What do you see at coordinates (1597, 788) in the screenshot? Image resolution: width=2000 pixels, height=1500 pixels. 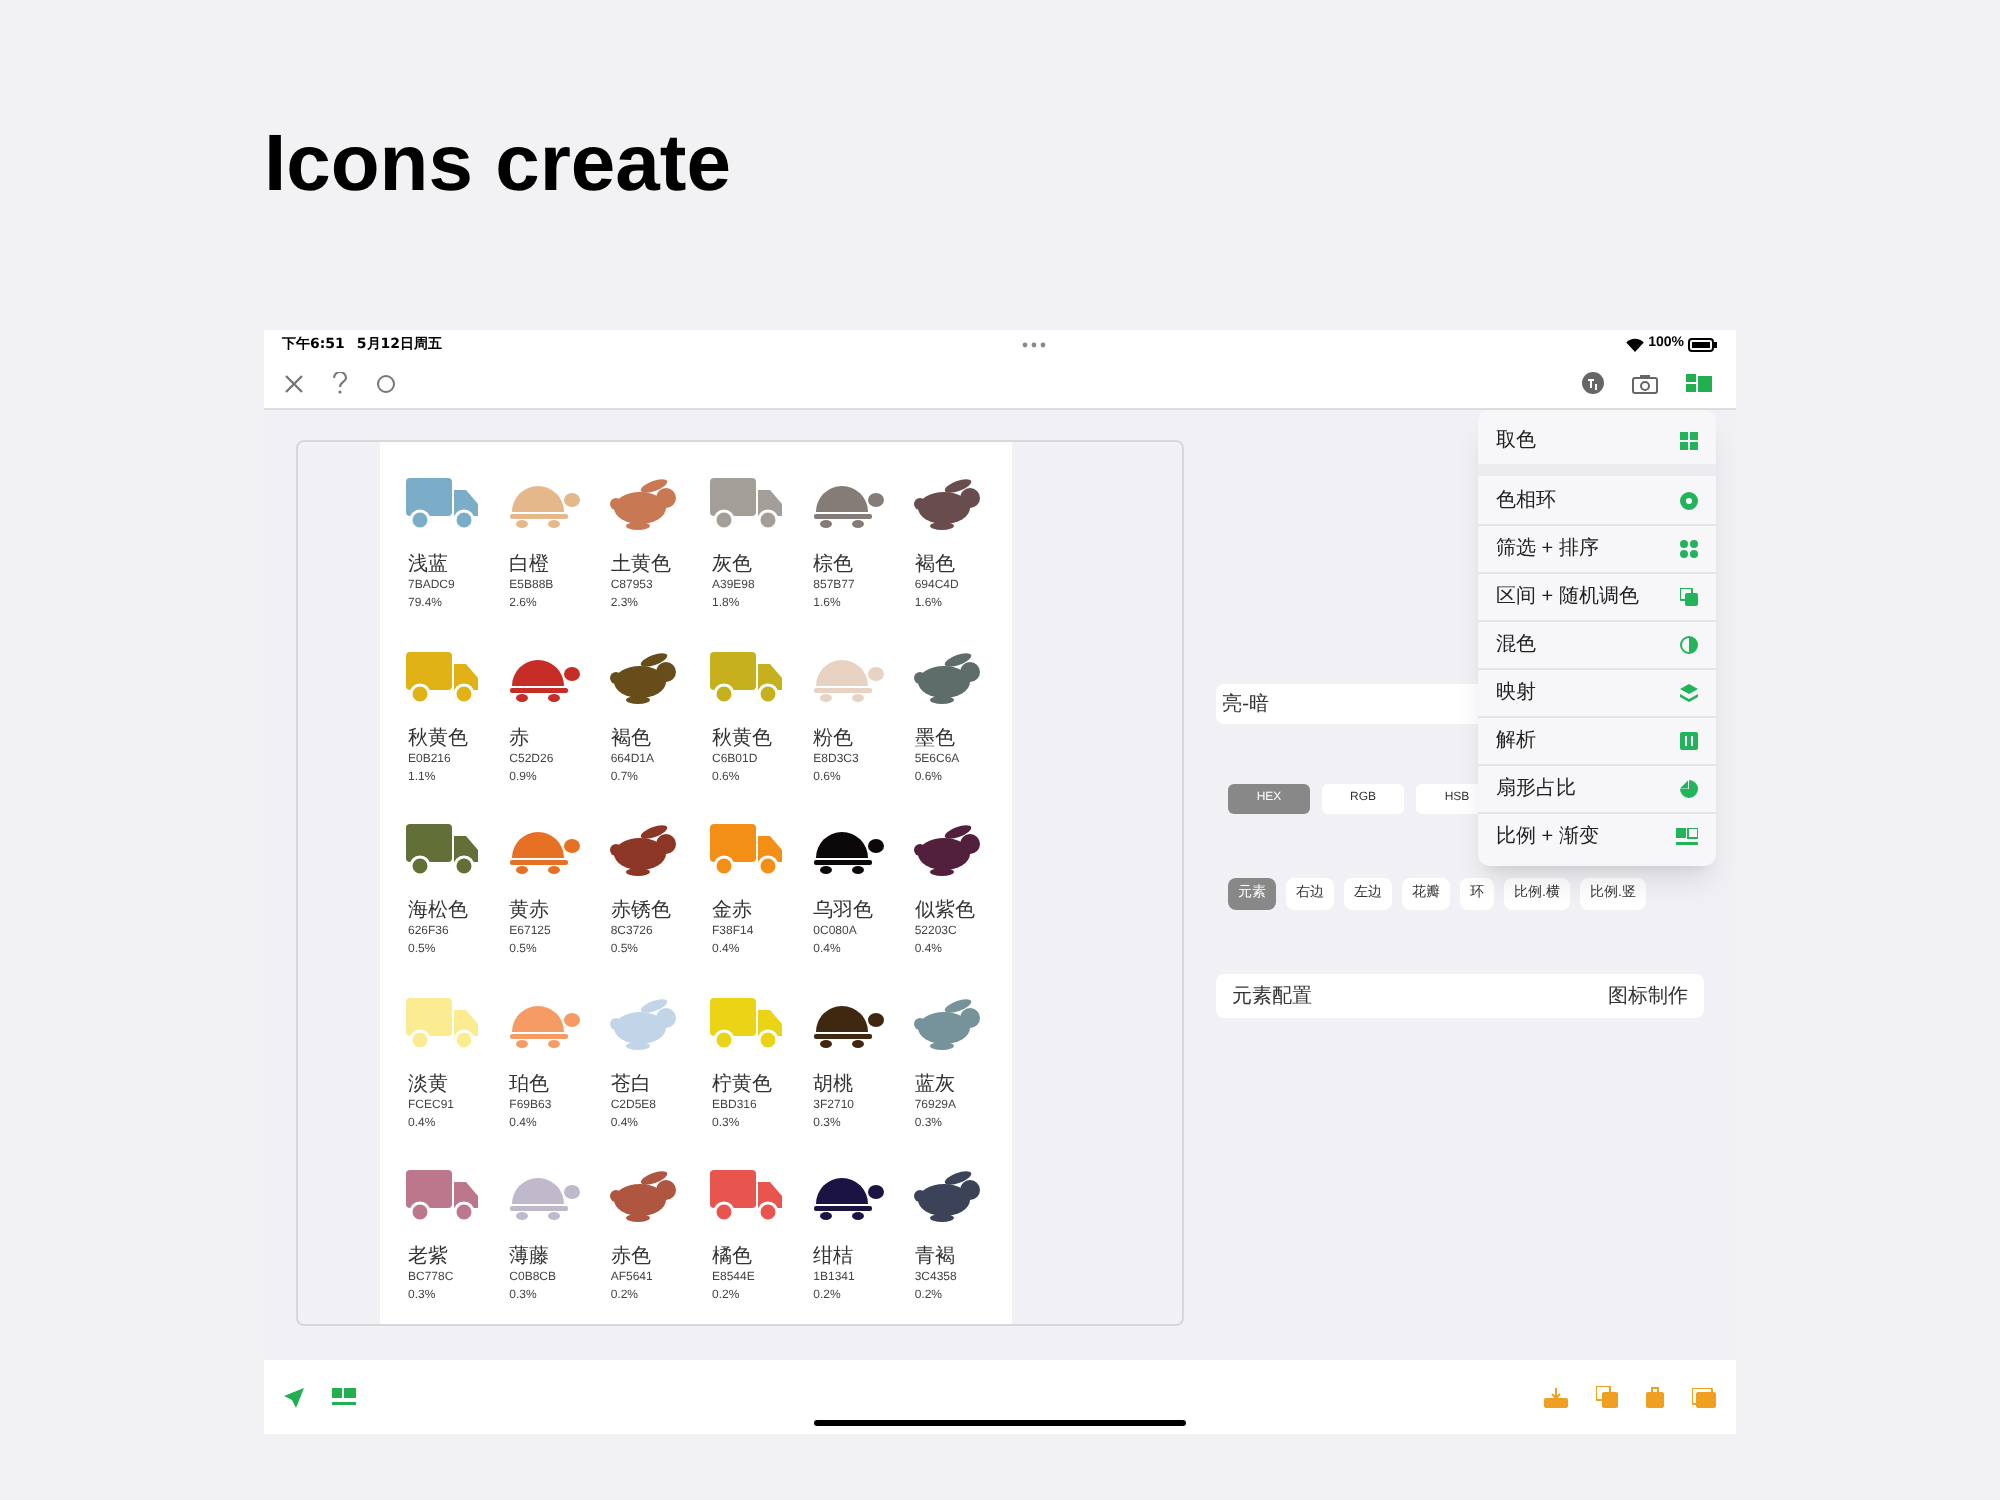 I see `menu-item: 扇形占比` at bounding box center [1597, 788].